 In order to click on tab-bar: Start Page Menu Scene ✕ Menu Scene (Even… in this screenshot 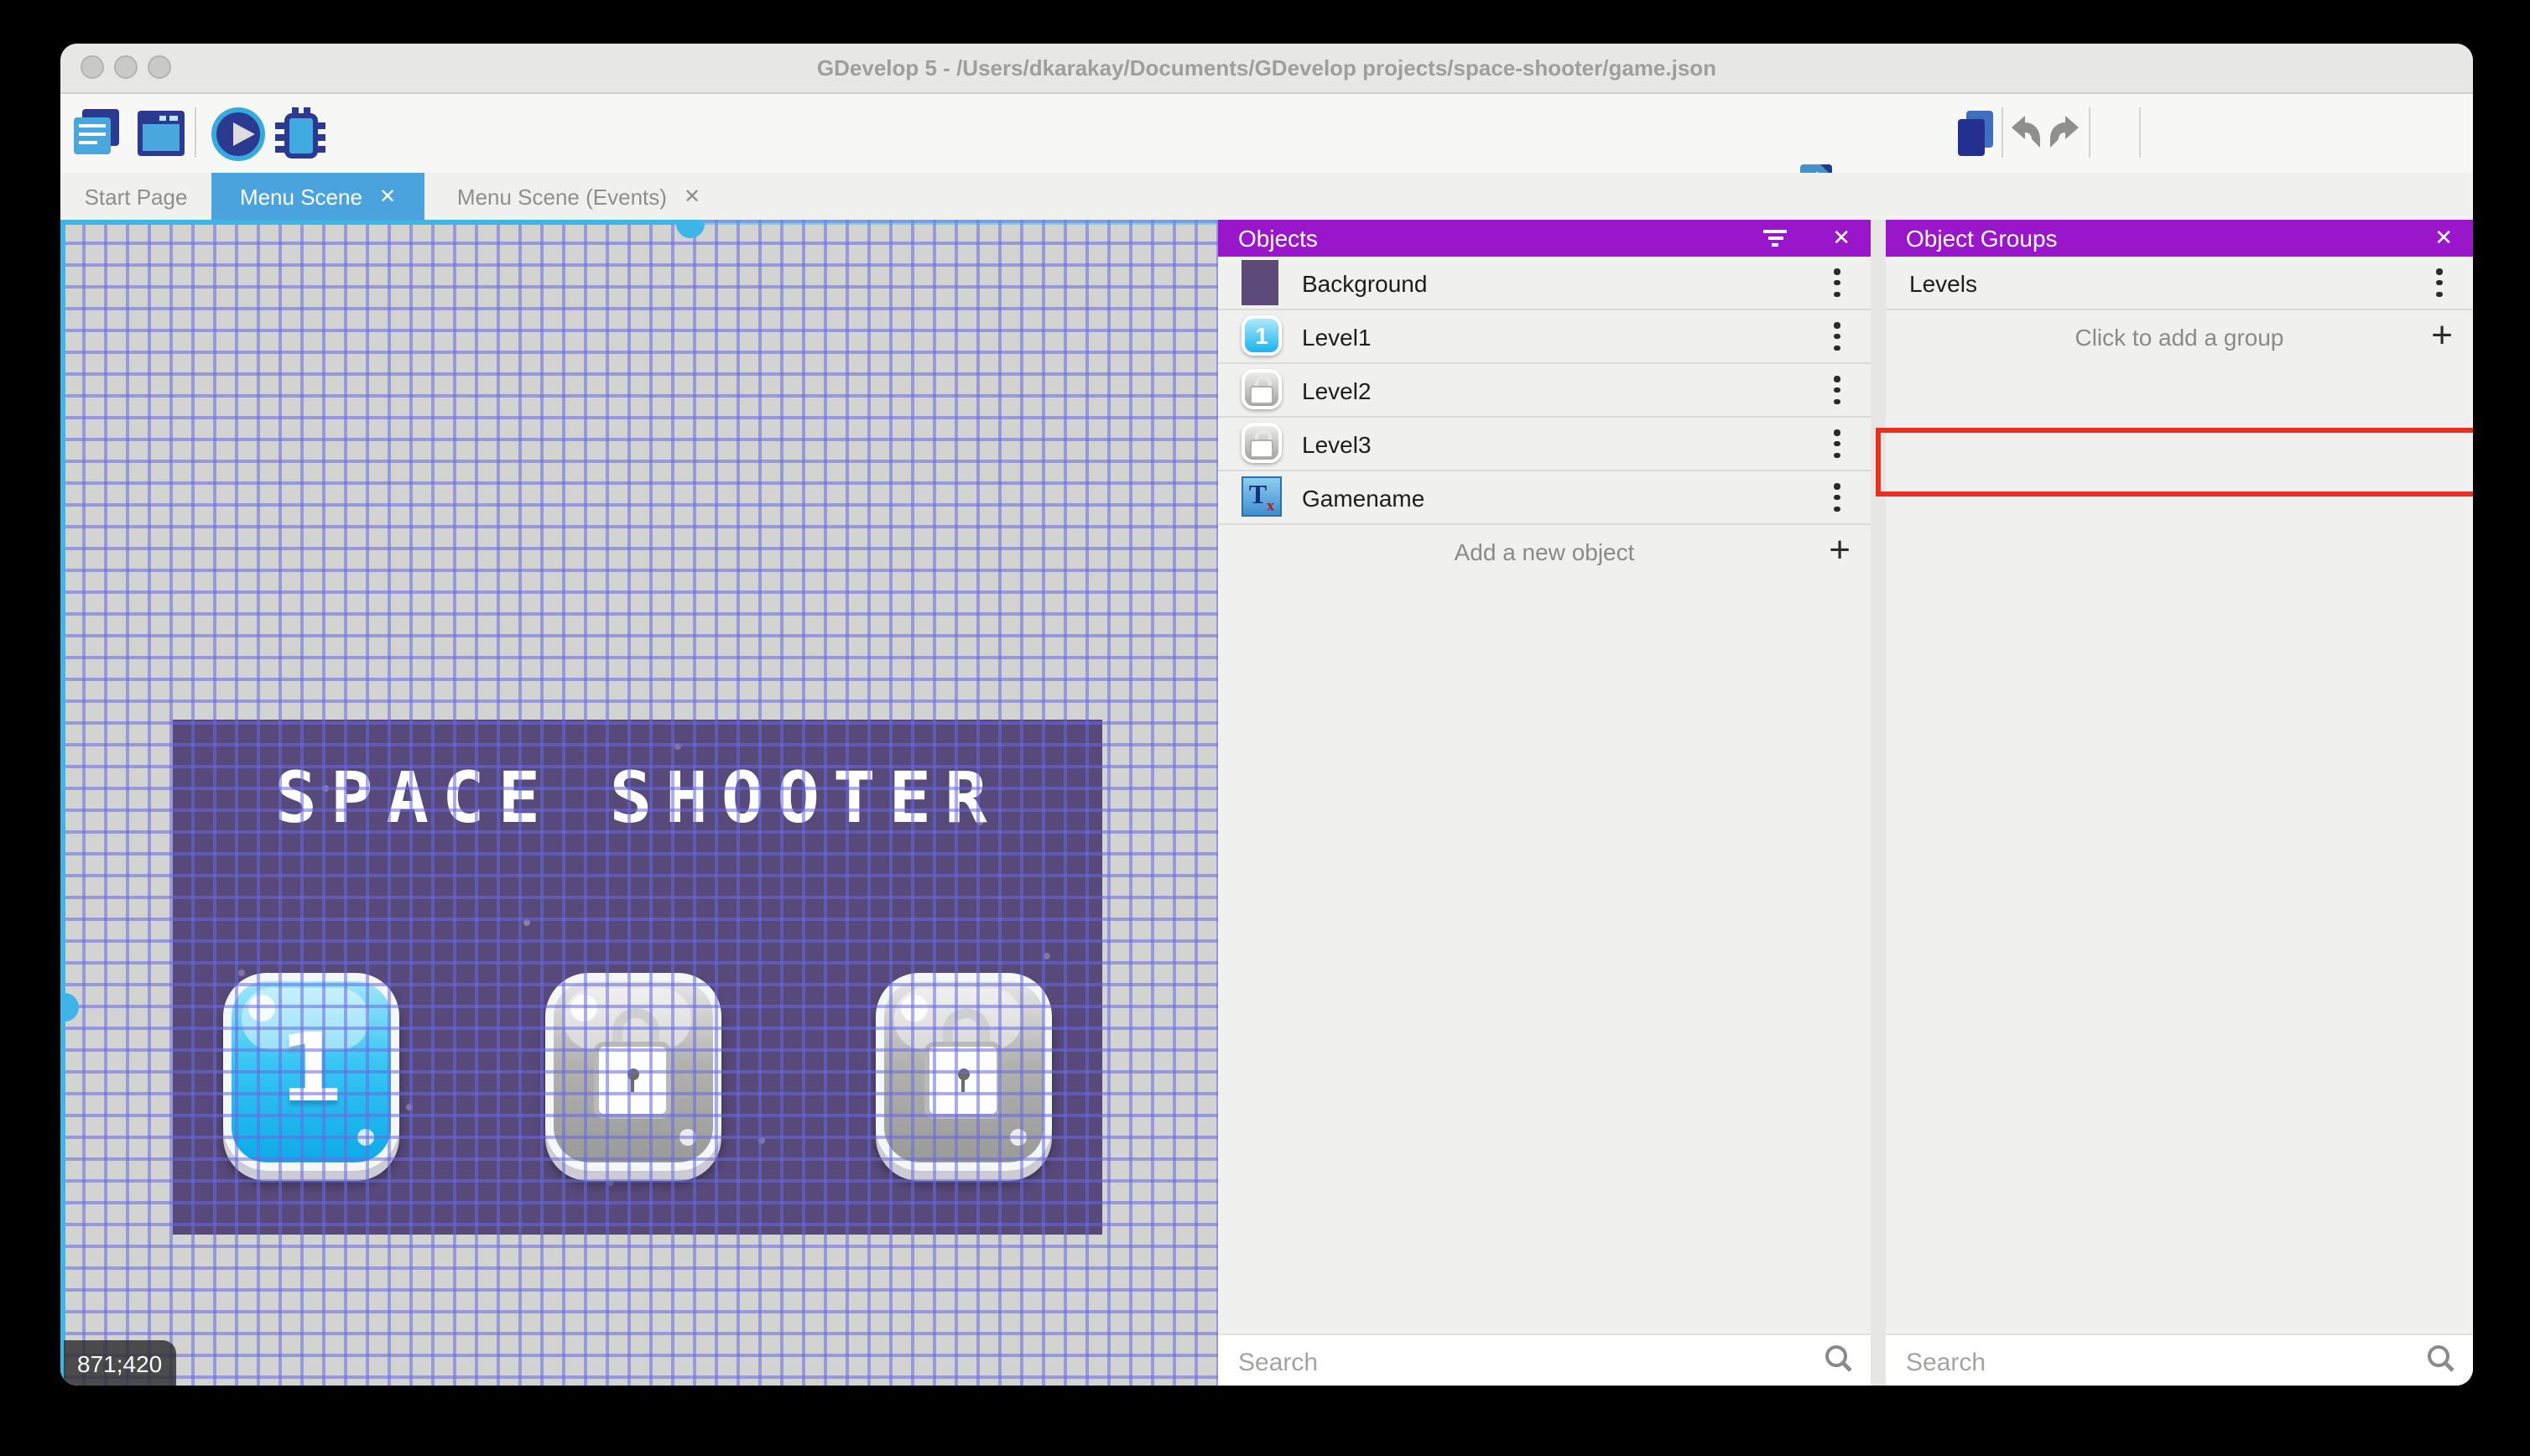, I will do `click(1266, 197)`.